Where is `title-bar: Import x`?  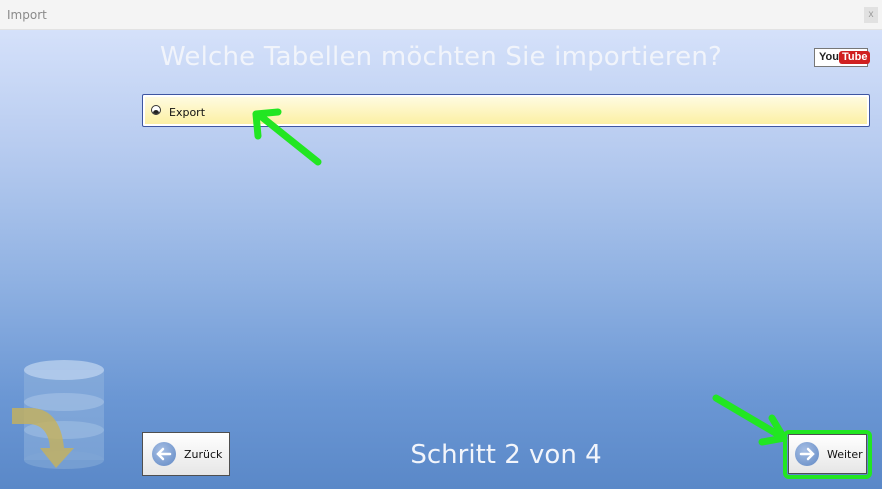
title-bar: Import x is located at coordinates (441, 15).